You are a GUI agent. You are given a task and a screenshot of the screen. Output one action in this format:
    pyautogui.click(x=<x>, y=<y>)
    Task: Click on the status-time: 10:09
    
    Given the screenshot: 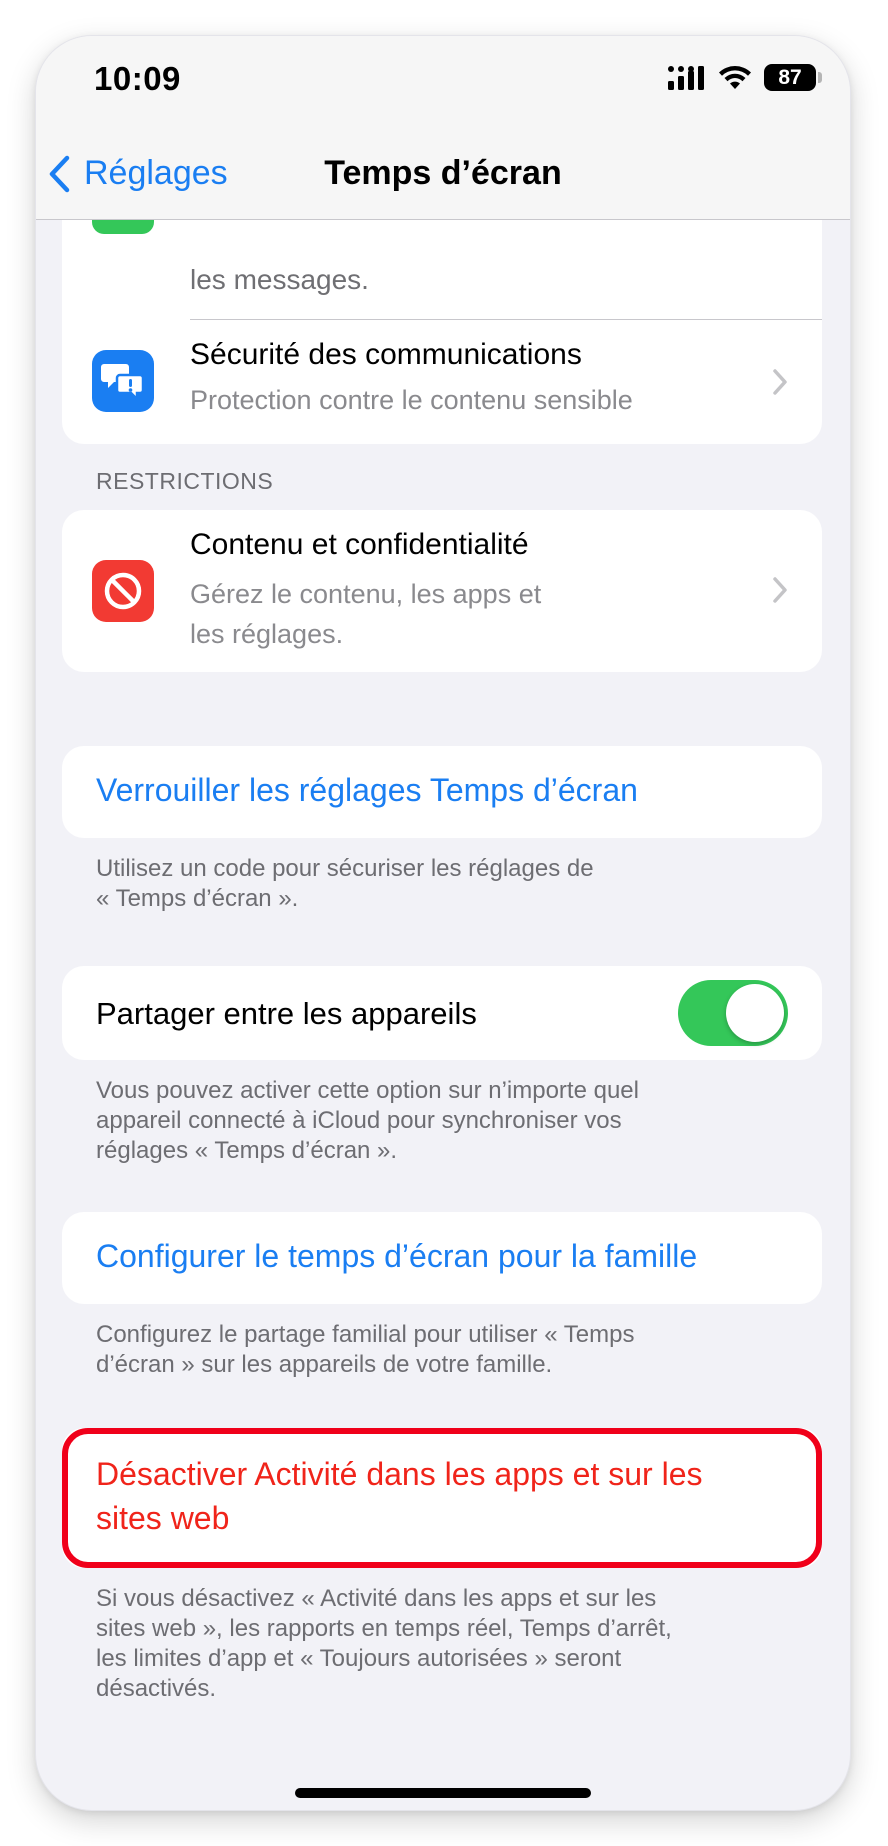 What is the action you would take?
    pyautogui.click(x=137, y=78)
    